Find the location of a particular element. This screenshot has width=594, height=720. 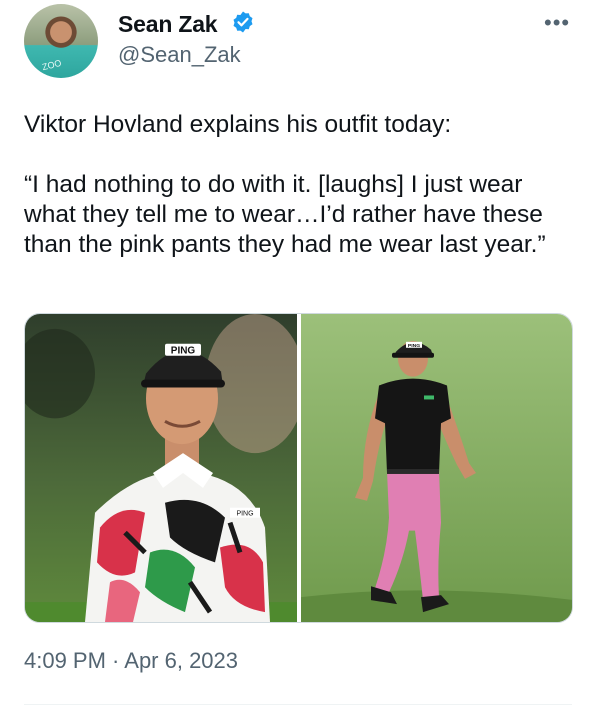

avatar-shirt-text: ZOO is located at coordinates (52, 65).